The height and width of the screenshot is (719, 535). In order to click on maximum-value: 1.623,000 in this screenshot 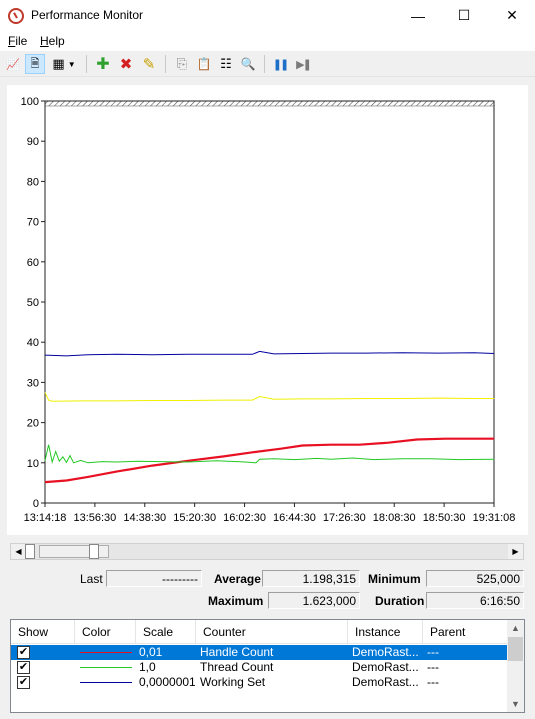, I will do `click(314, 600)`.